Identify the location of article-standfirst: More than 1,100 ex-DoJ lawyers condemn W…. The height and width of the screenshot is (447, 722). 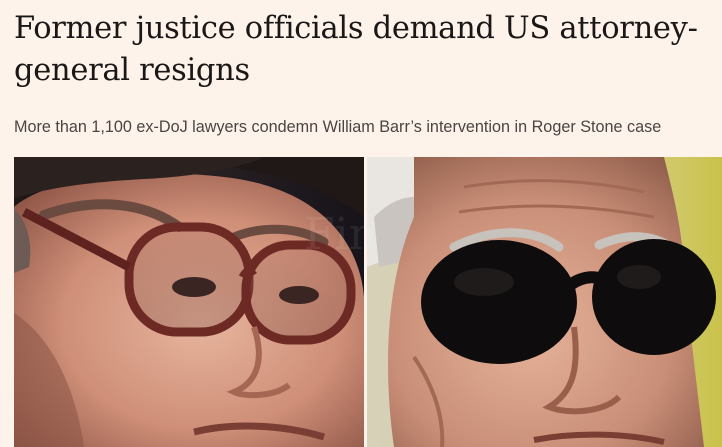
(338, 127).